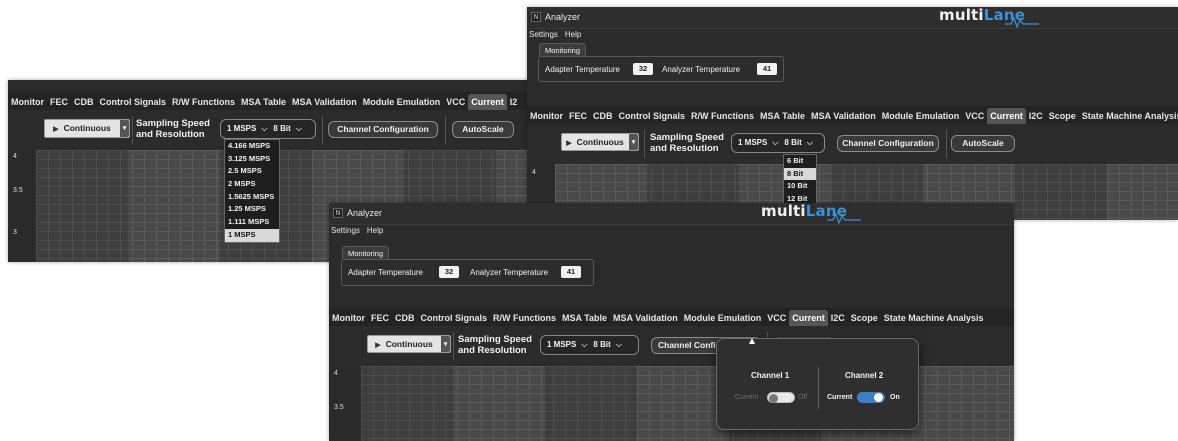  I want to click on tab-i2c: I2, so click(514, 102).